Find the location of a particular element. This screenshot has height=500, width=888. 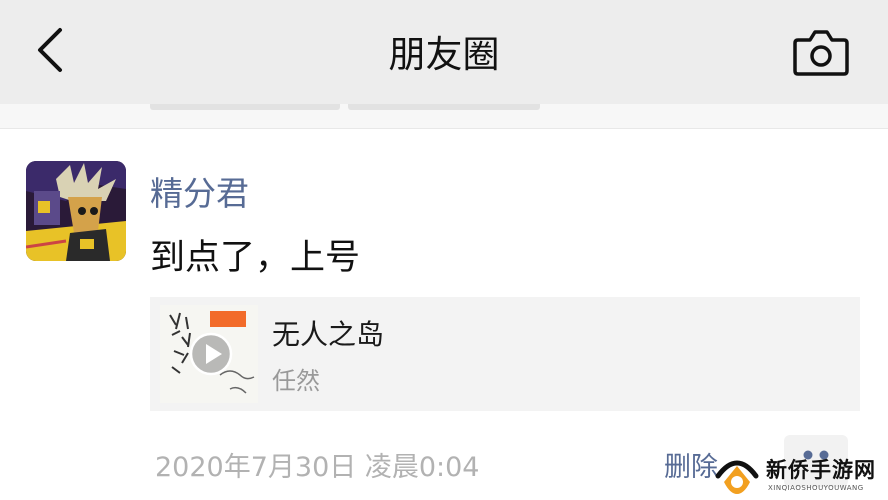

song-artist: 任然 is located at coordinates (296, 381).